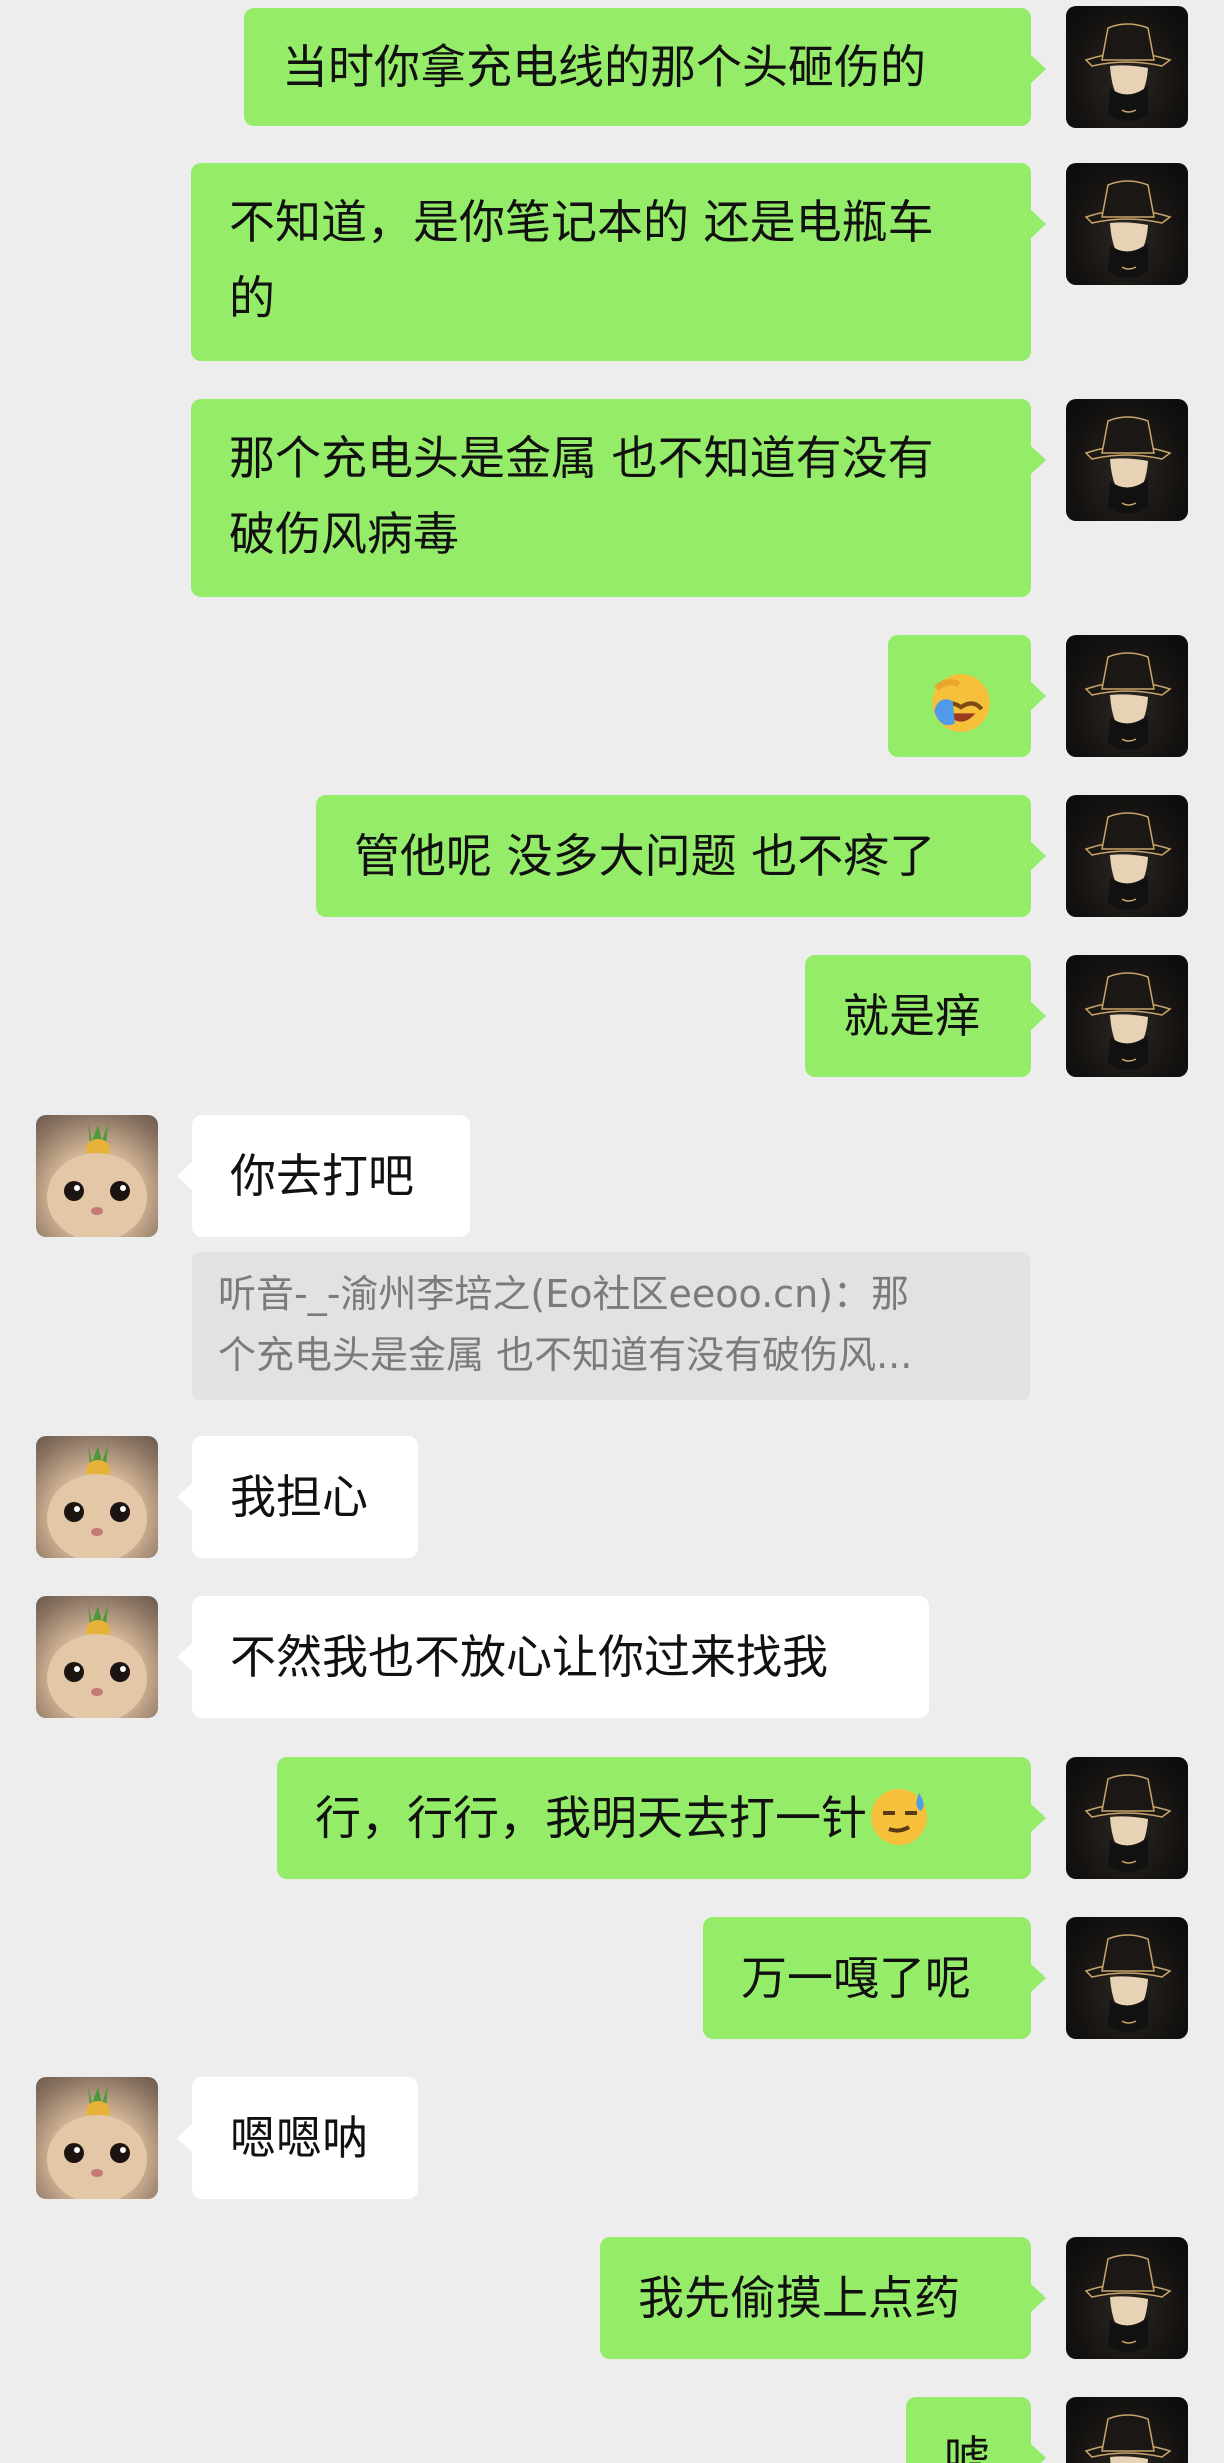 Image resolution: width=1224 pixels, height=2463 pixels. I want to click on message-bubble-sent, so click(967, 696).